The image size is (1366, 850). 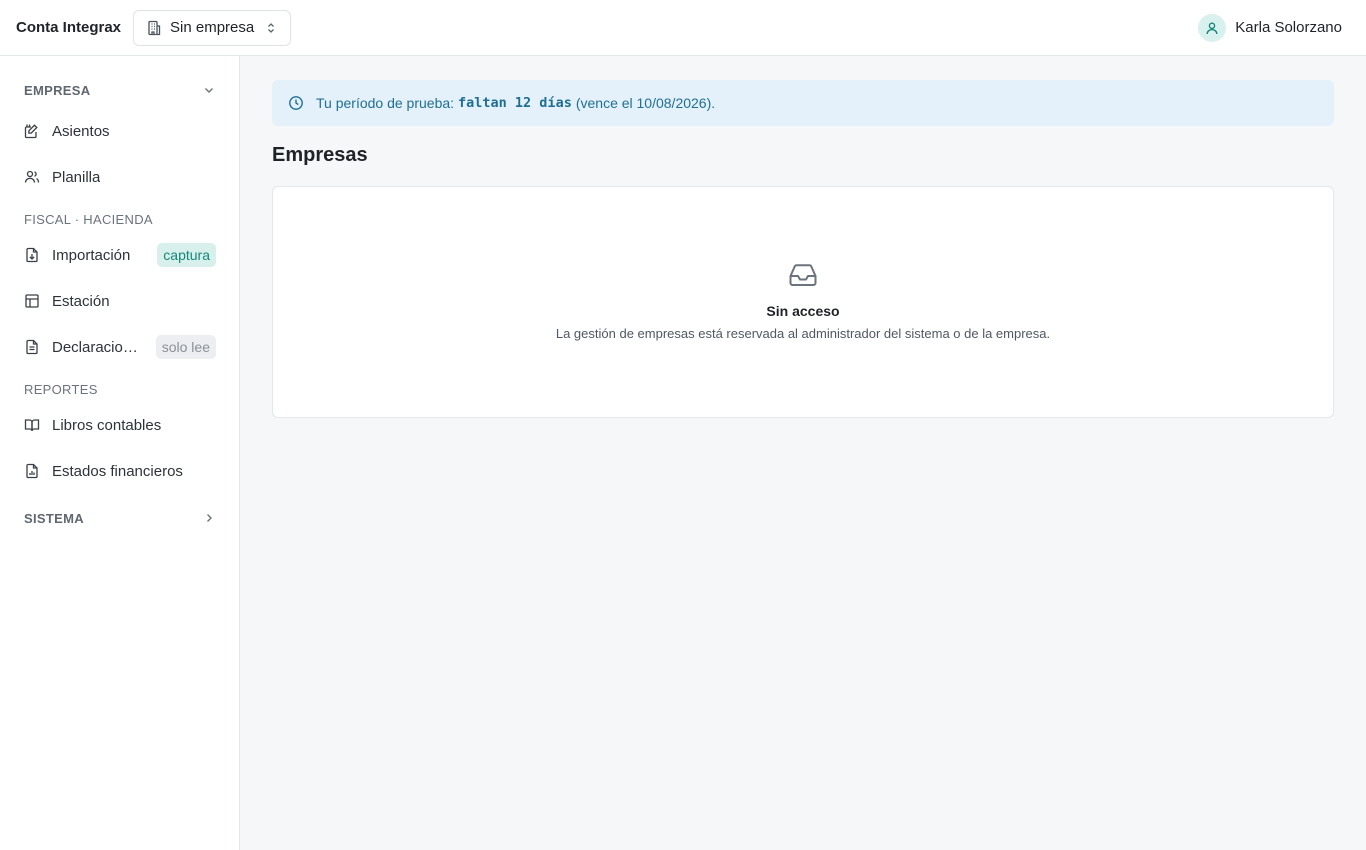 I want to click on status-badge: captura, so click(x=186, y=255).